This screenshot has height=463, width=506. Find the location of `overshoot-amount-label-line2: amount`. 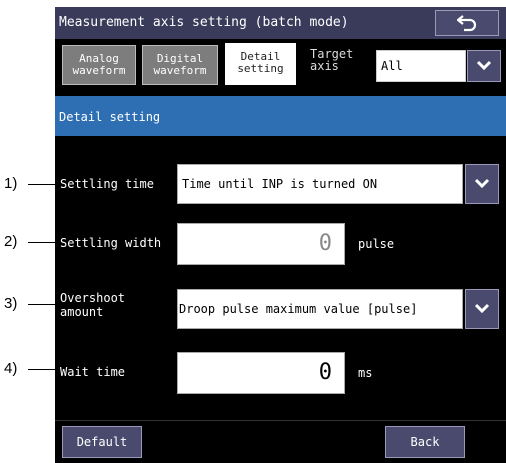

overshoot-amount-label-line2: amount is located at coordinates (82, 312).